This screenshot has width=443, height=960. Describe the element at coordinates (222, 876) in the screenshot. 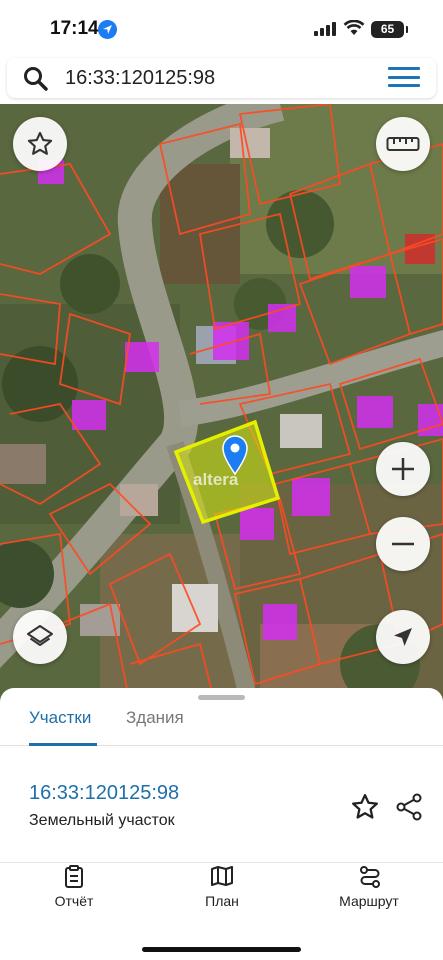

I see `map-icon` at that location.